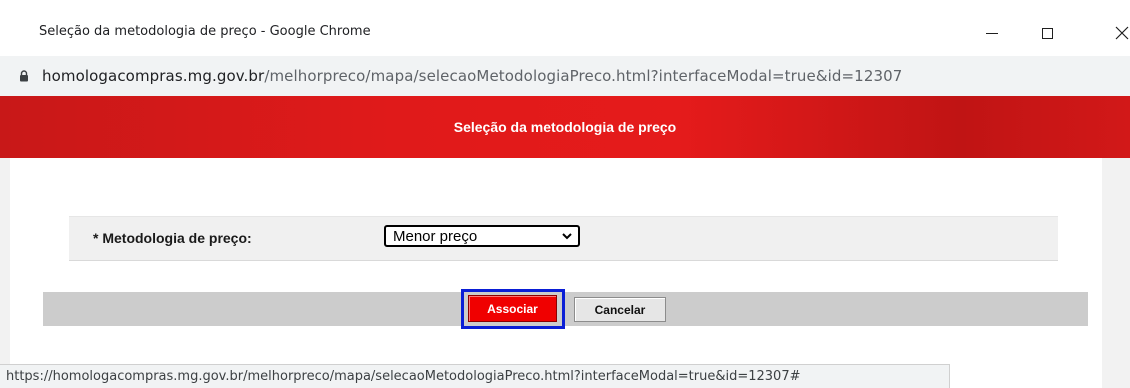  What do you see at coordinates (172, 238) in the screenshot?
I see `methodology-label: * Metodologia de preço:` at bounding box center [172, 238].